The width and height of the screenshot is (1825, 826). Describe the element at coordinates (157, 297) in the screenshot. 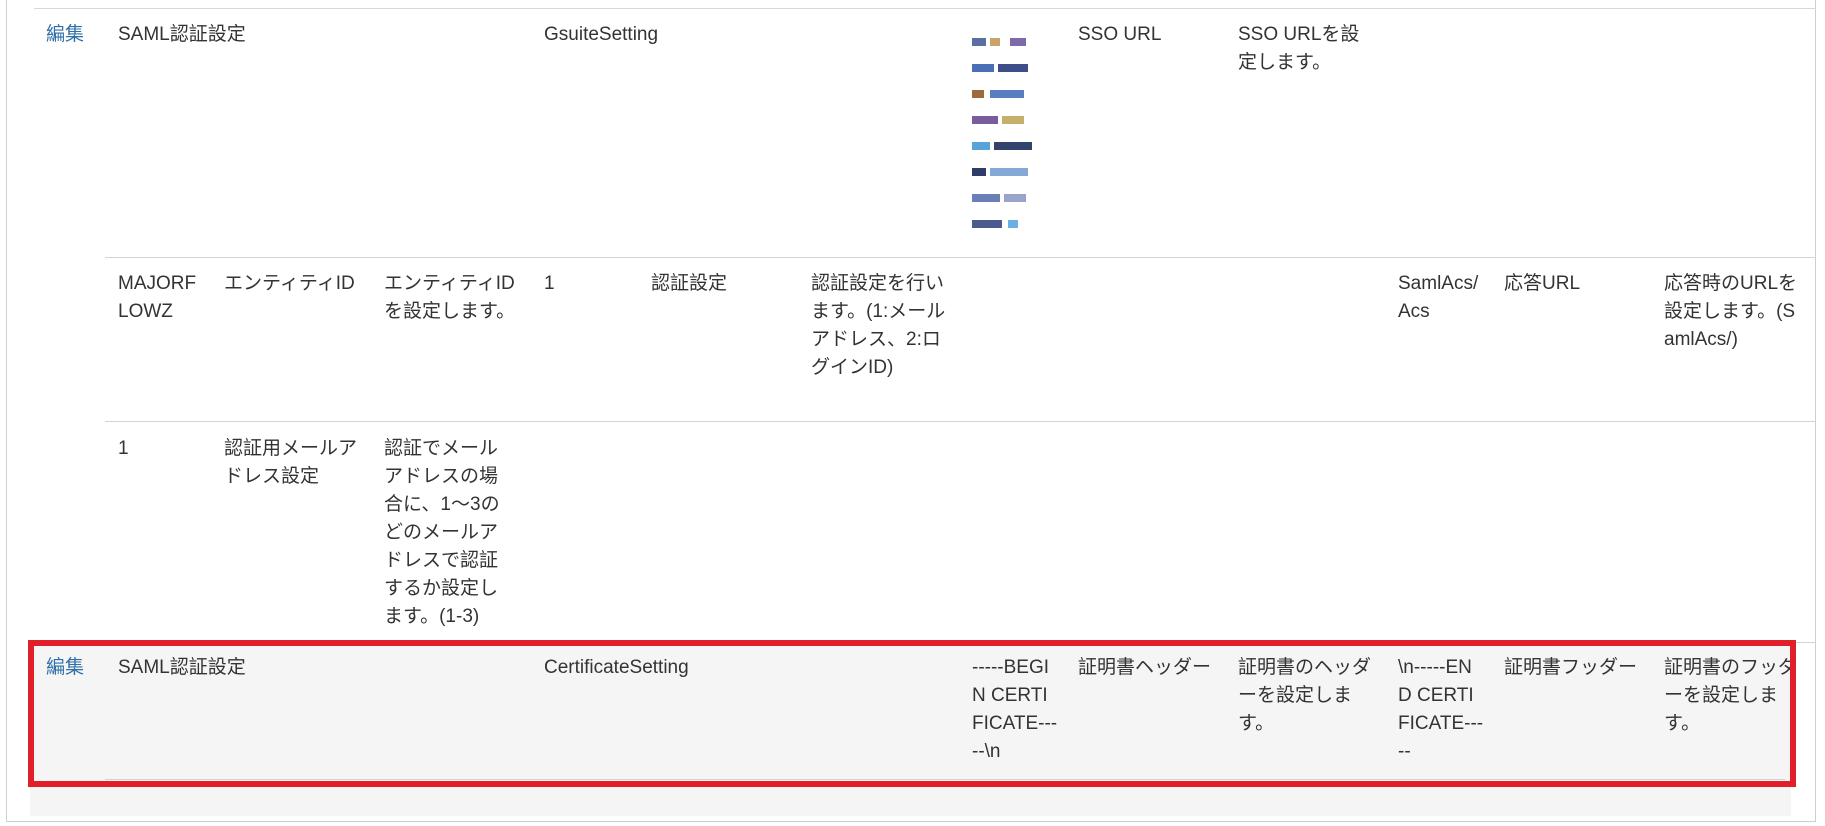

I see `cell-value: MAJORFLOWZ` at that location.